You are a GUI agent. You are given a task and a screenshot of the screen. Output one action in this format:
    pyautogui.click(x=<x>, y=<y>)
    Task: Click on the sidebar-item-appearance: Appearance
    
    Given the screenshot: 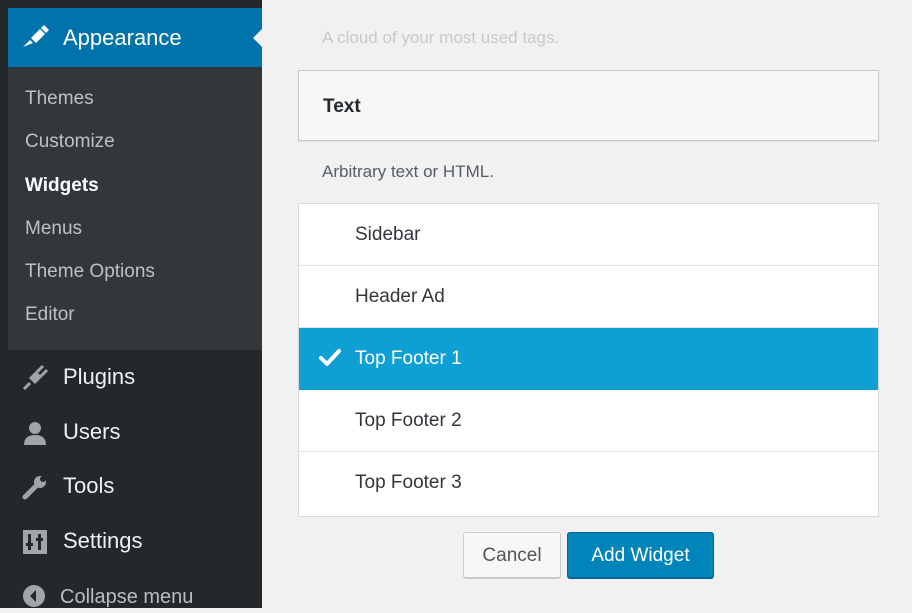 What is the action you would take?
    pyautogui.click(x=135, y=37)
    